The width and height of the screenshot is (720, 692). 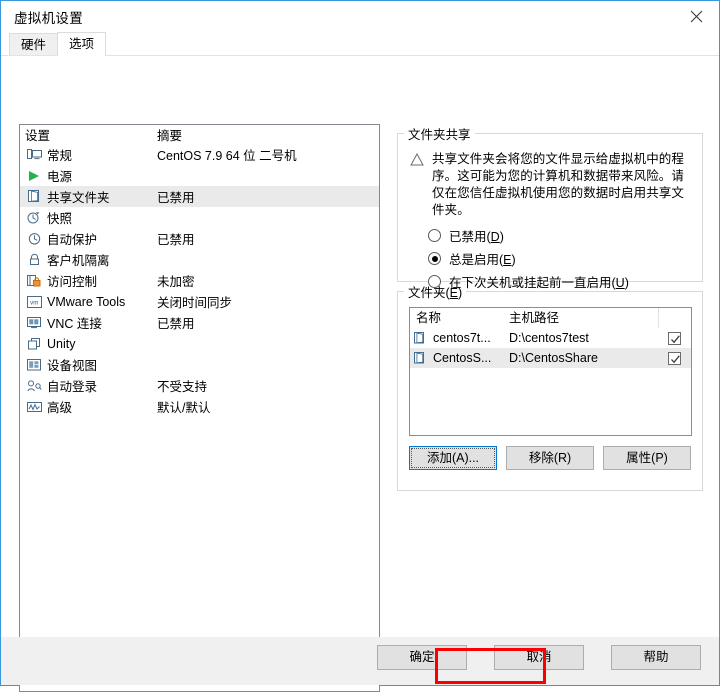 What do you see at coordinates (34, 239) in the screenshot?
I see `clock-icon` at bounding box center [34, 239].